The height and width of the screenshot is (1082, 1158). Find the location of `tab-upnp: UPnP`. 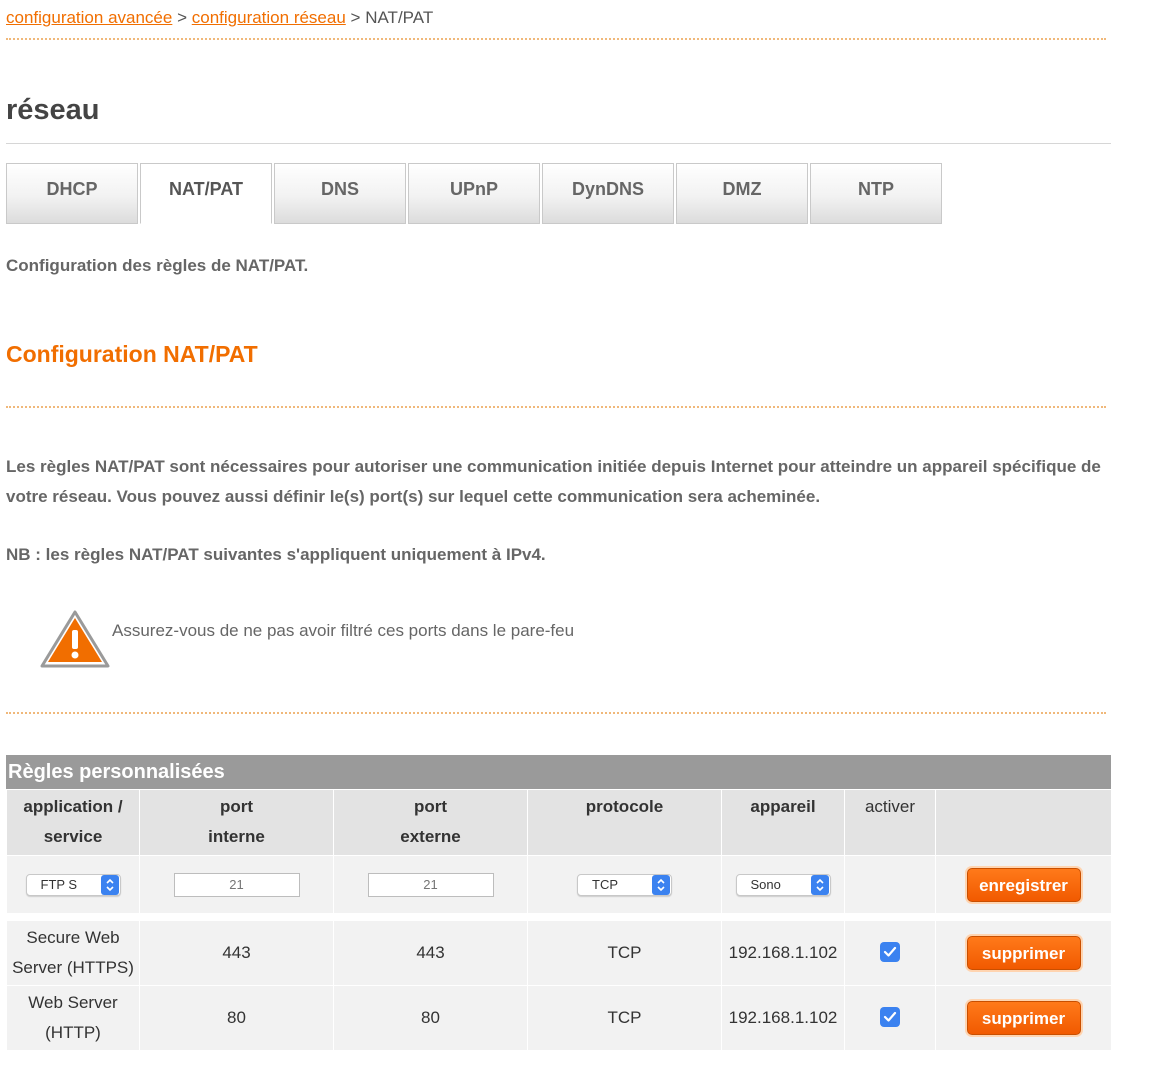

tab-upnp: UPnP is located at coordinates (474, 193).